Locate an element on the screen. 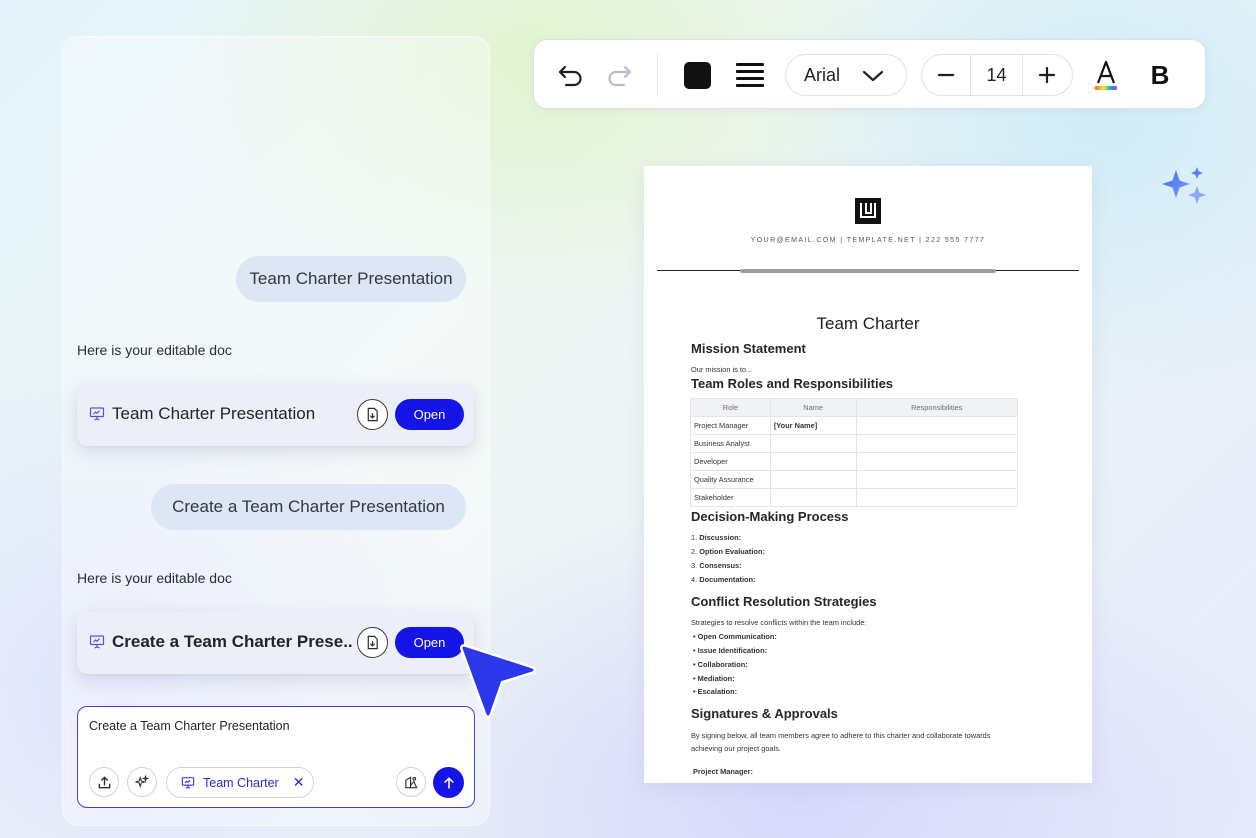 Image resolution: width=1256 pixels, height=838 pixels. table-row: Business Analyst is located at coordinates (854, 443).